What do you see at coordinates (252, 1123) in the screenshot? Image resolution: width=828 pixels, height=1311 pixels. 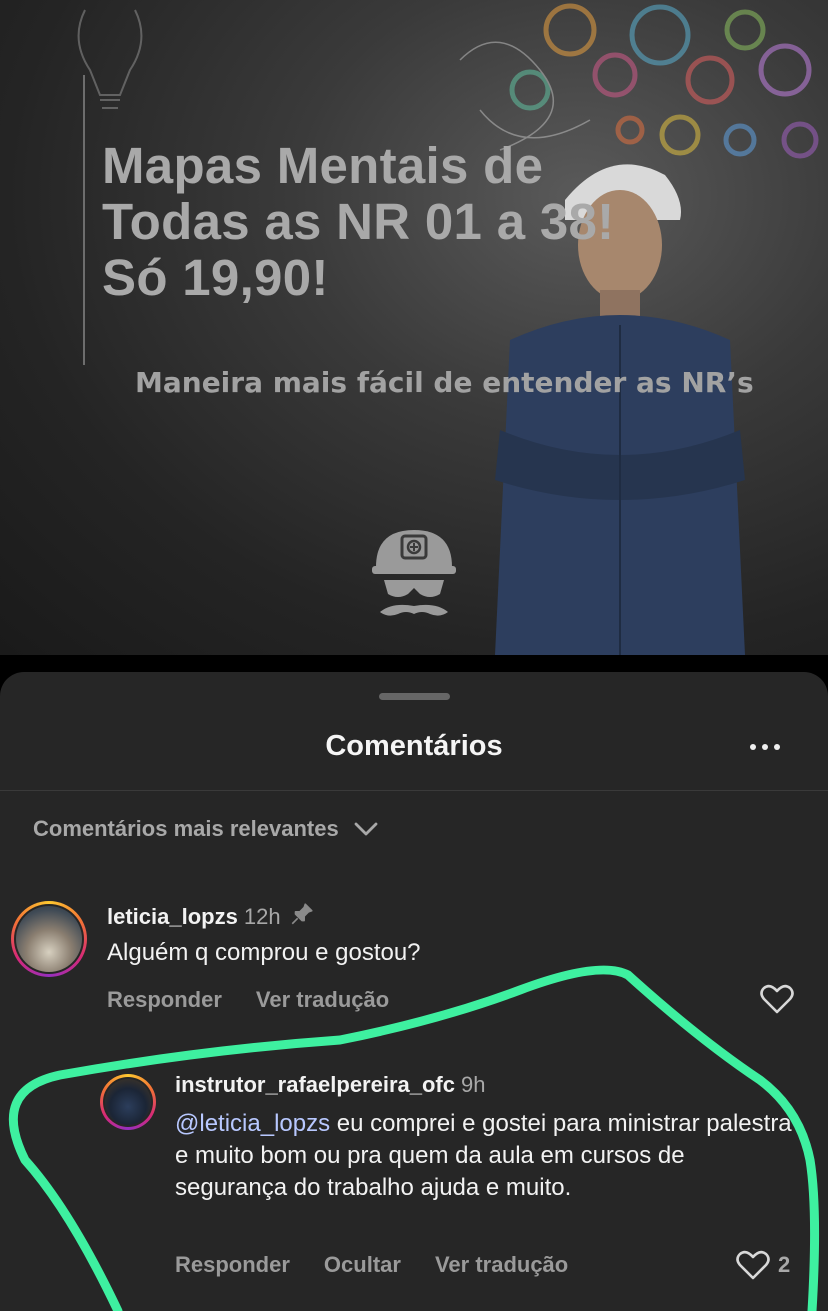 I see `mention-link: @leticia_lopzs` at bounding box center [252, 1123].